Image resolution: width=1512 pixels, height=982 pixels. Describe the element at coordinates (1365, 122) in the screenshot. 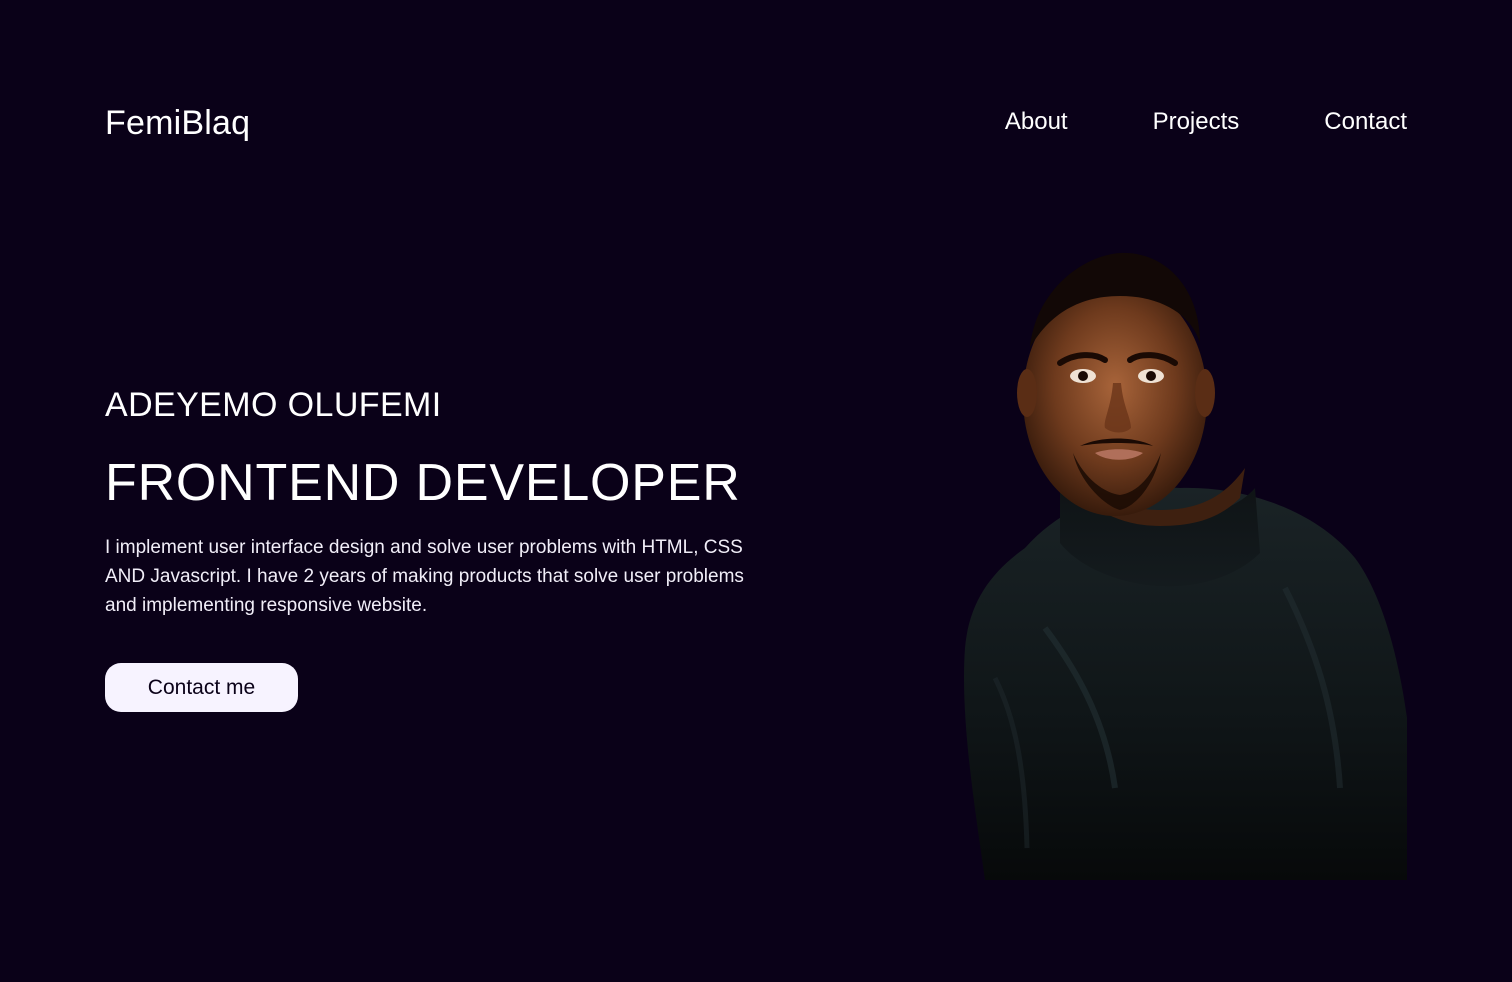

I see `nav-contact-link: Contact` at that location.